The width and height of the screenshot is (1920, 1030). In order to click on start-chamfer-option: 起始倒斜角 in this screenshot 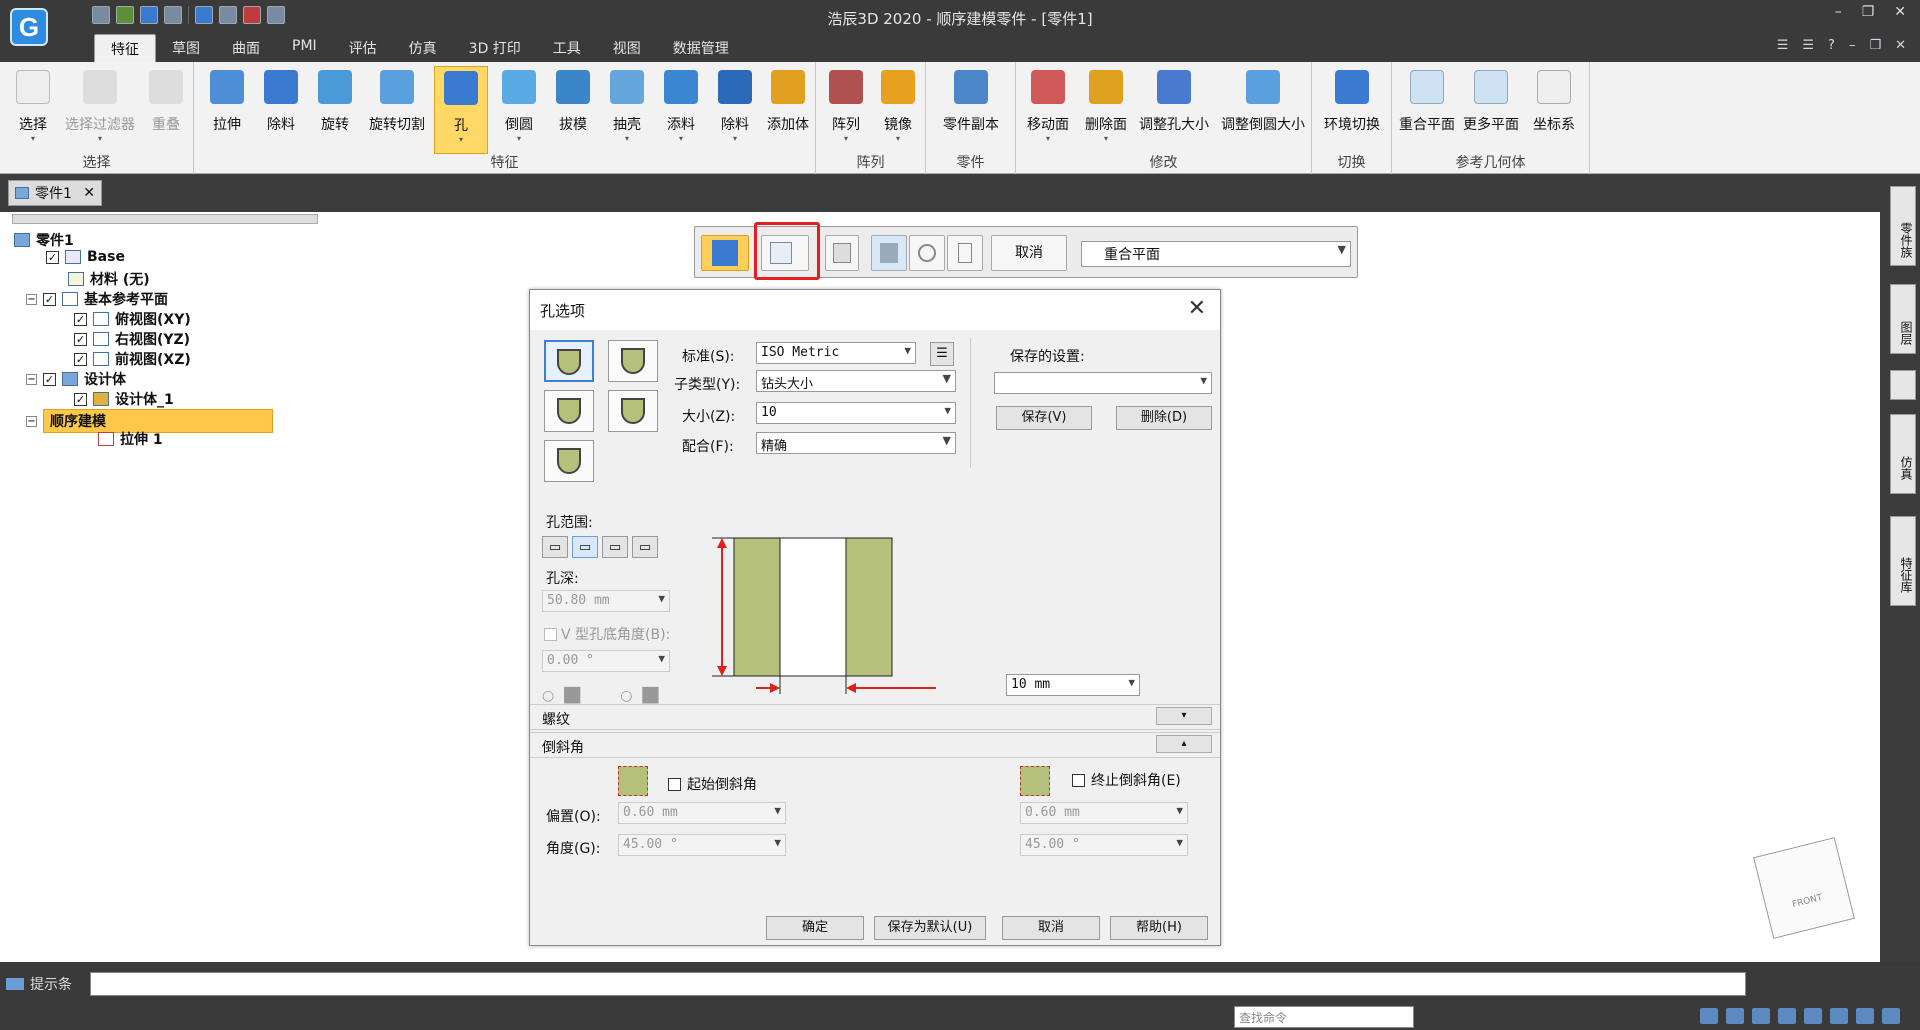, I will do `click(712, 784)`.